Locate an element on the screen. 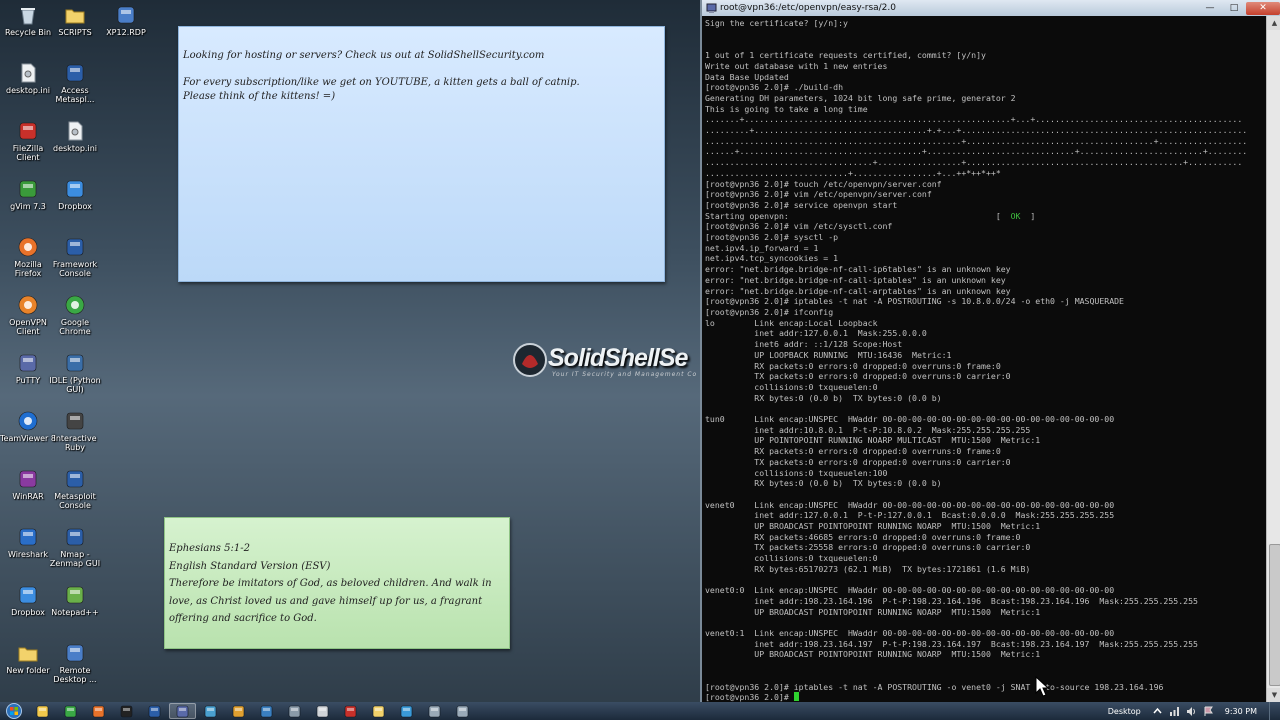 The image size is (1280, 720). desktop-icon: desktop.ini is located at coordinates (75, 136).